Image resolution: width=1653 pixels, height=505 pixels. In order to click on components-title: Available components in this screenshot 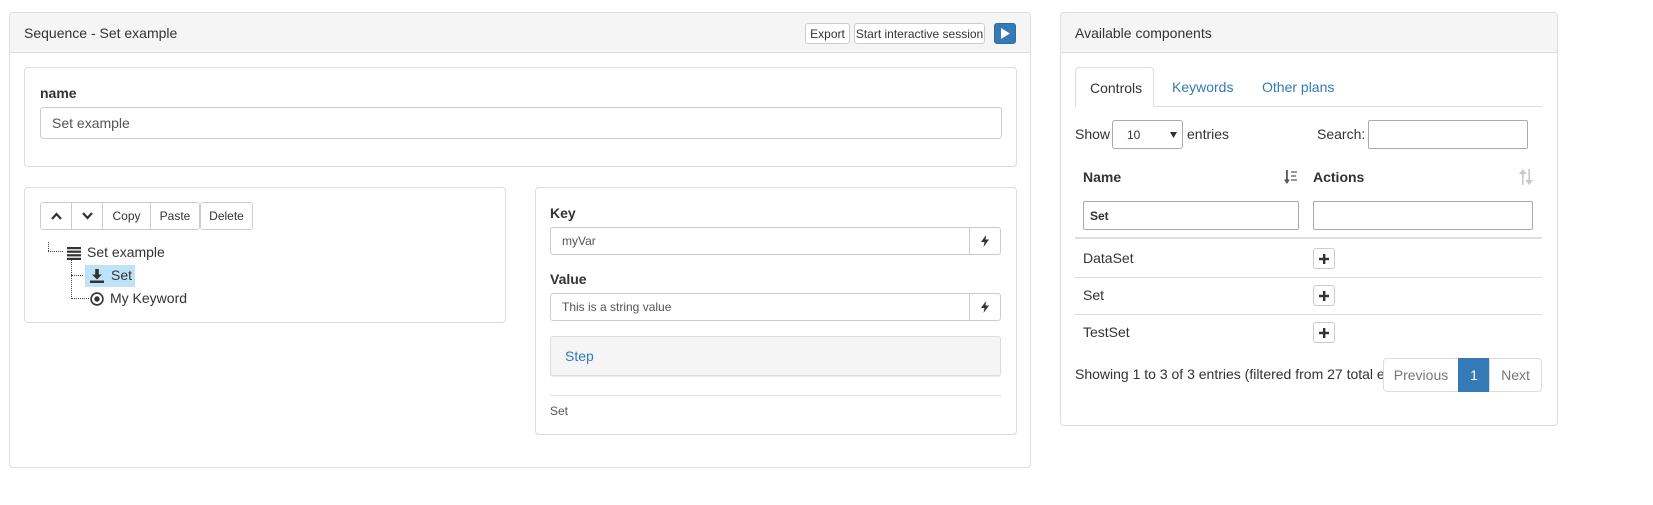, I will do `click(1143, 33)`.